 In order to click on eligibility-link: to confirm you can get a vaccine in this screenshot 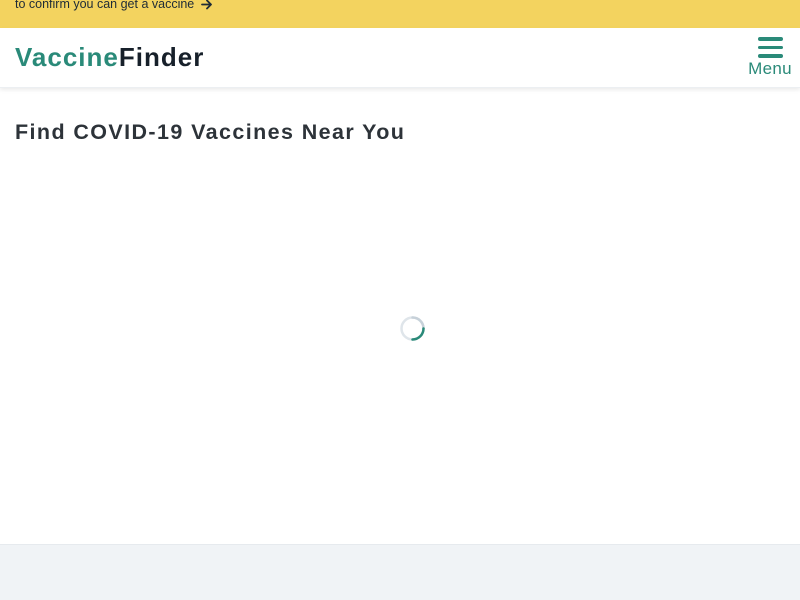, I will do `click(114, 5)`.